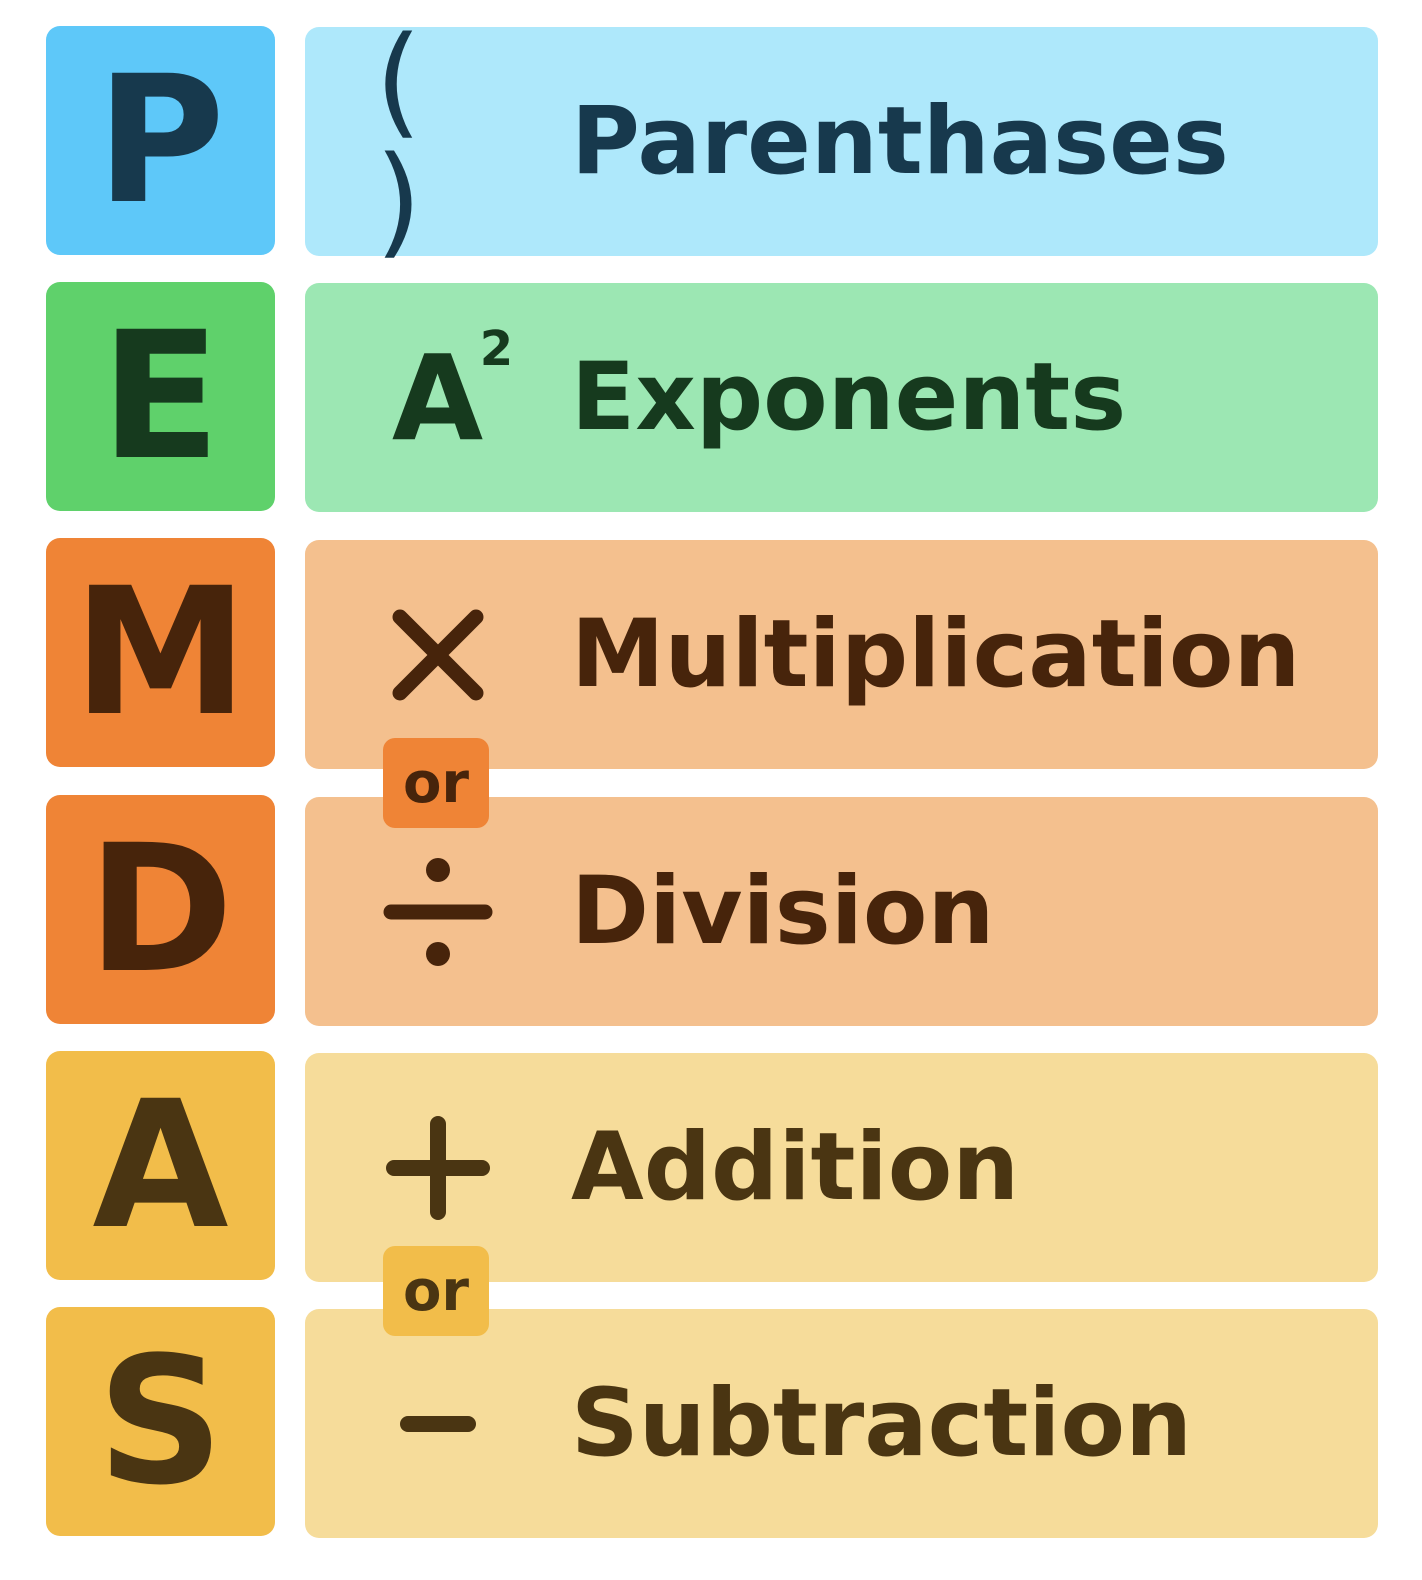  I want to click on row-subtraction: Subtraction, so click(841, 1423).